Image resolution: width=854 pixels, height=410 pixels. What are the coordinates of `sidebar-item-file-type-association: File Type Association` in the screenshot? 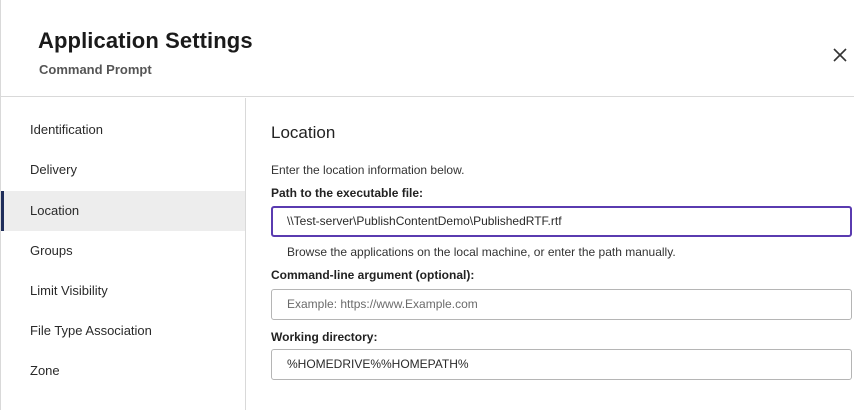 It's located at (123, 331).